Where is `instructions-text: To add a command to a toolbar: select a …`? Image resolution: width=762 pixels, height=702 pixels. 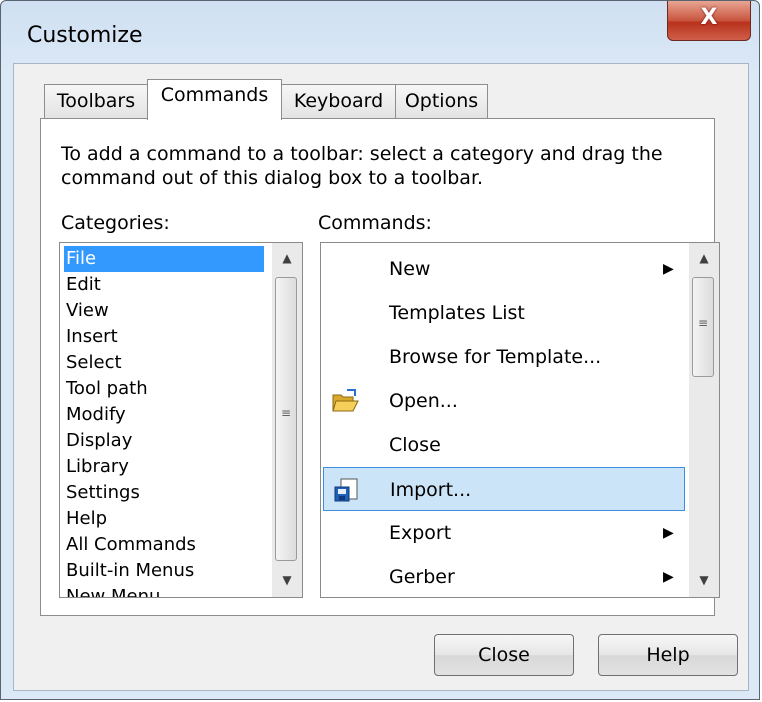
instructions-text: To add a command to a toolbar: select a … is located at coordinates (362, 166).